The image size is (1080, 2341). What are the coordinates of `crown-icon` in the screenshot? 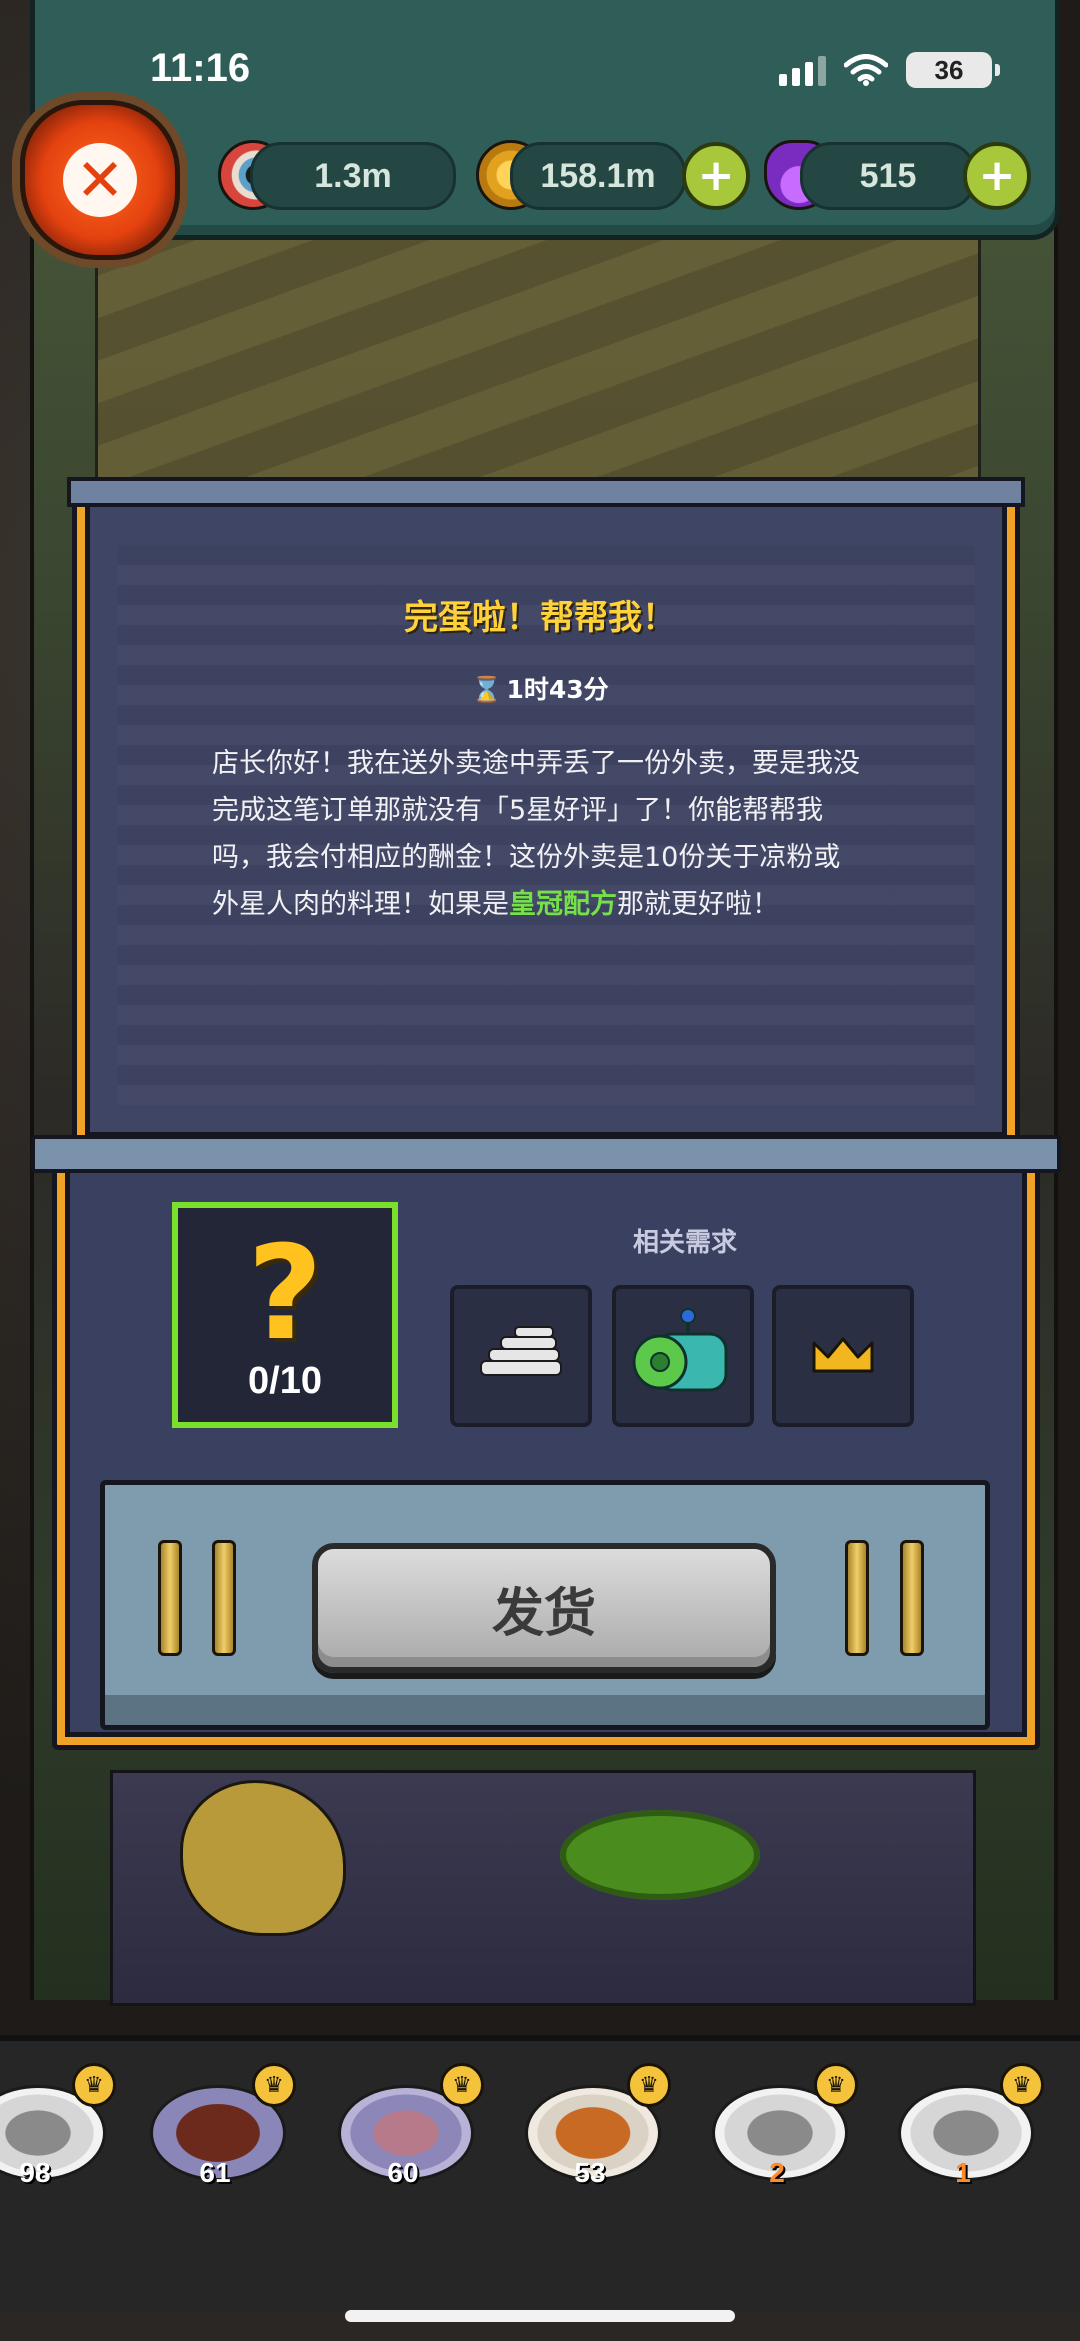 It's located at (843, 1355).